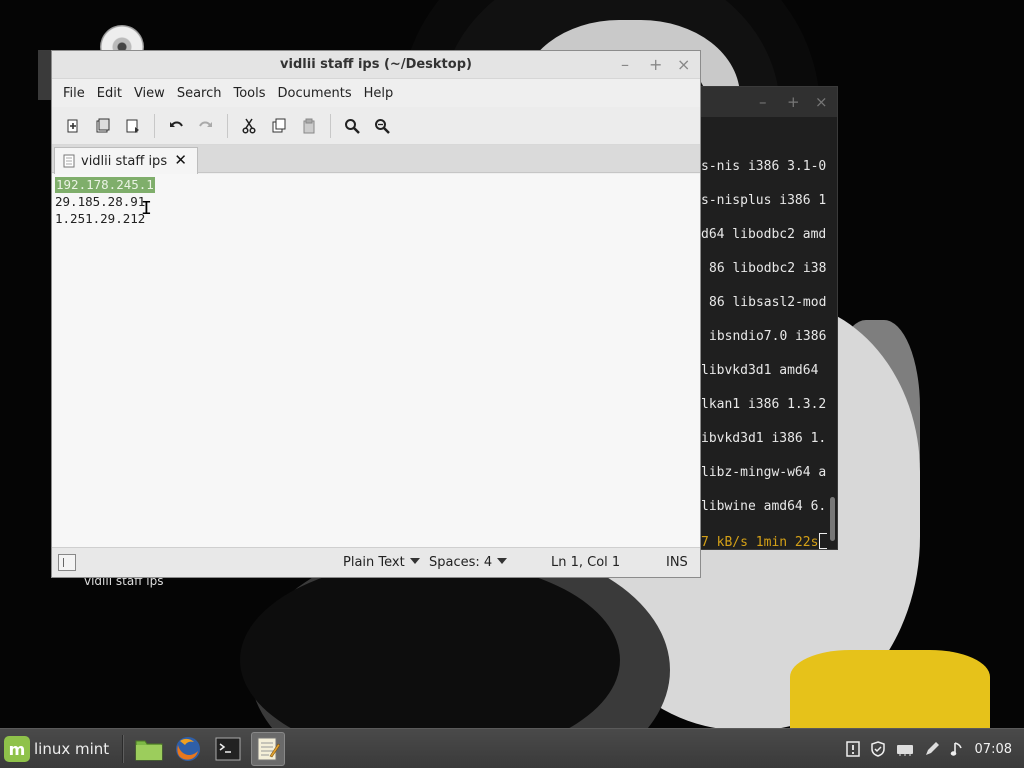 The image size is (1024, 768). Describe the element at coordinates (69, 161) in the screenshot. I see `document-icon` at that location.